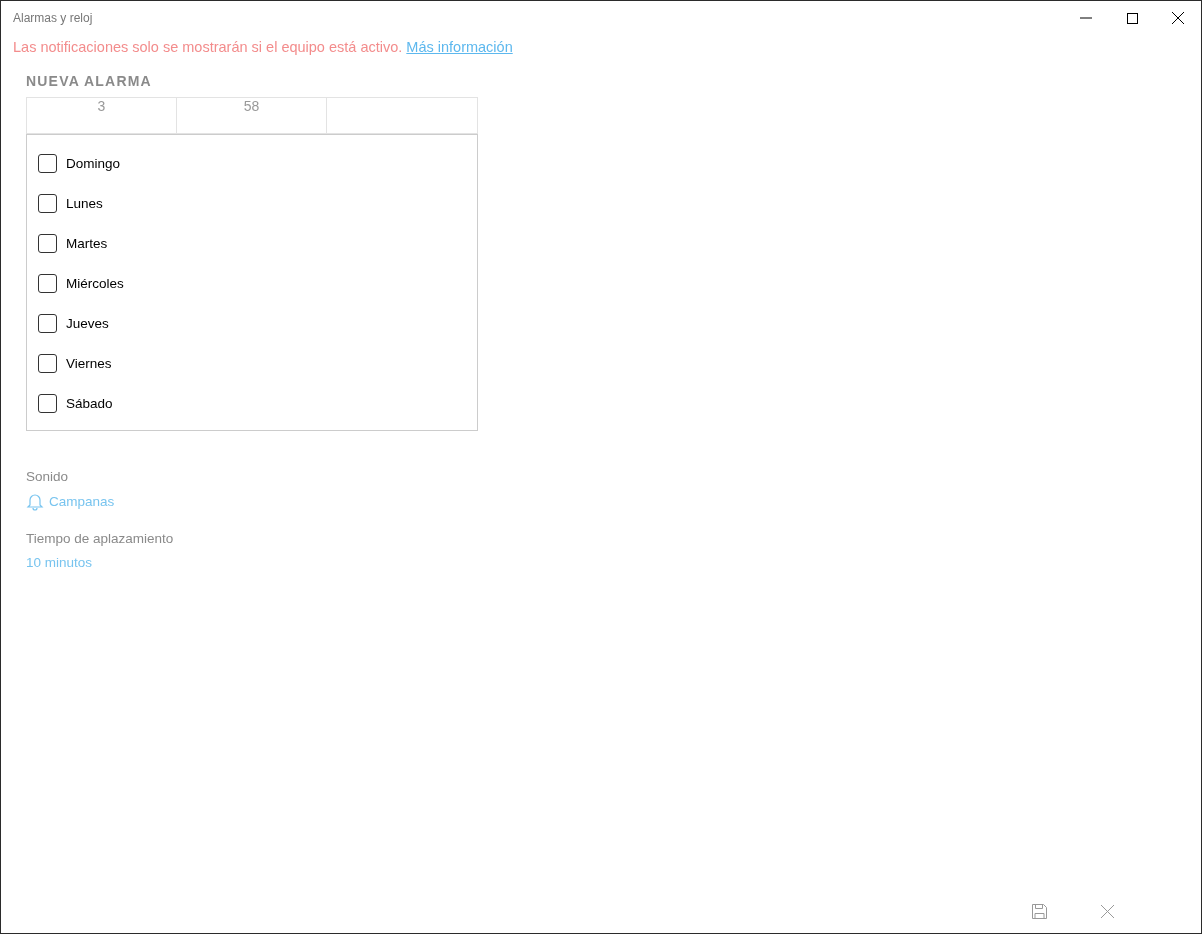  Describe the element at coordinates (89, 363) in the screenshot. I see `day-label: Viernes` at that location.